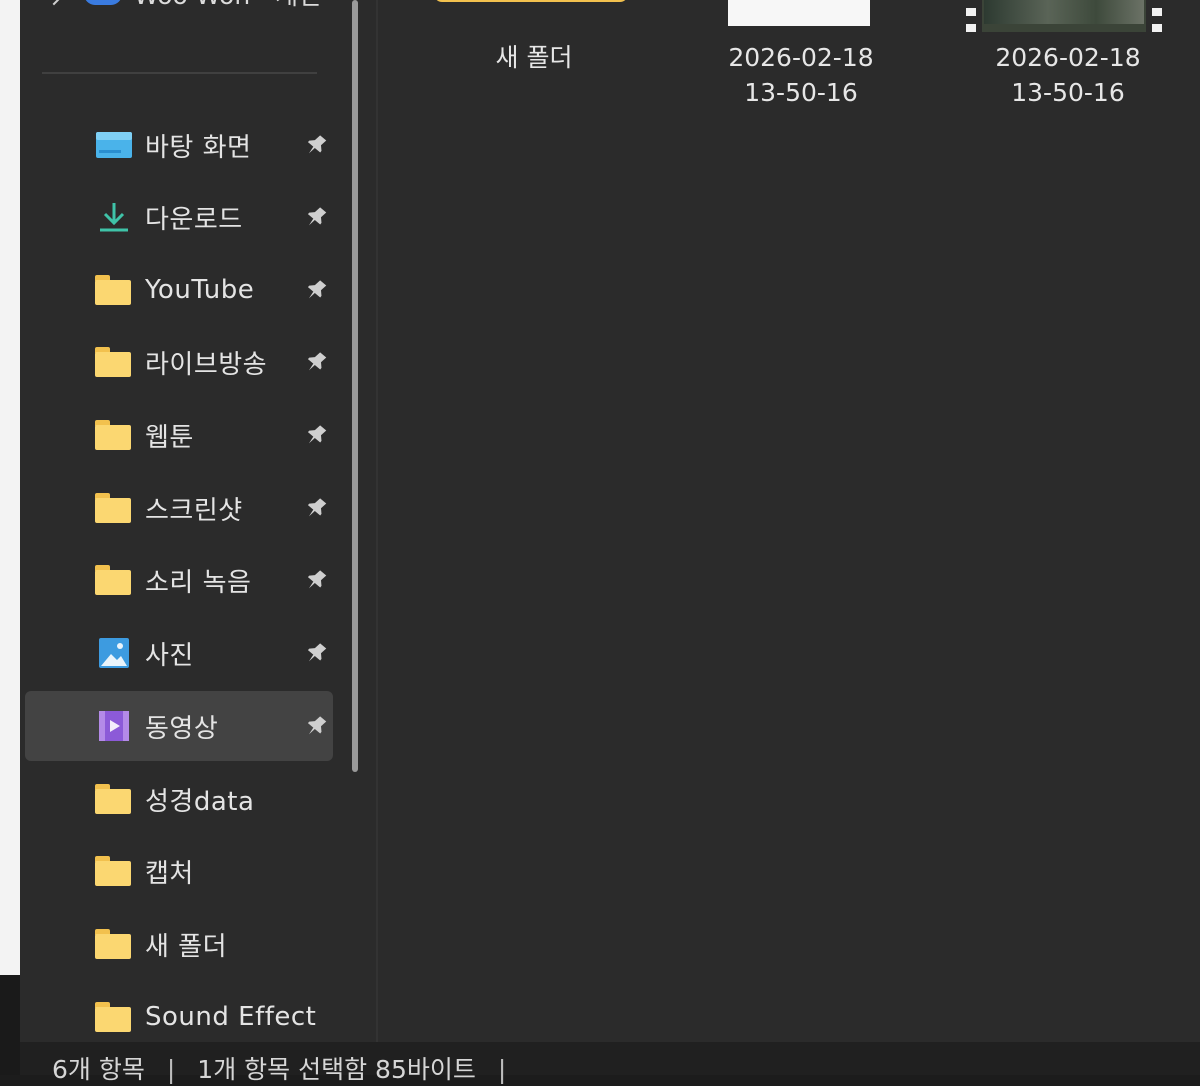 Image resolution: width=1200 pixels, height=1086 pixels. I want to click on videos-icon, so click(114, 726).